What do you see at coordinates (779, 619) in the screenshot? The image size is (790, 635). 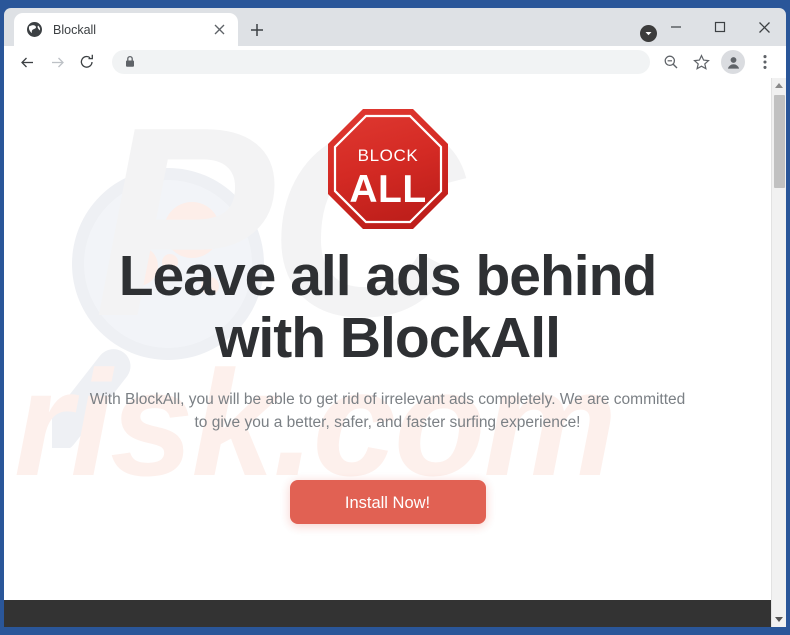 I see `scroll-down-arrow` at bounding box center [779, 619].